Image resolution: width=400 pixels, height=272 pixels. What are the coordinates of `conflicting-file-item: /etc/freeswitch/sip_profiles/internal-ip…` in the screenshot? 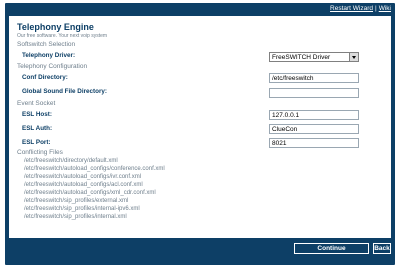 It's located at (82, 209).